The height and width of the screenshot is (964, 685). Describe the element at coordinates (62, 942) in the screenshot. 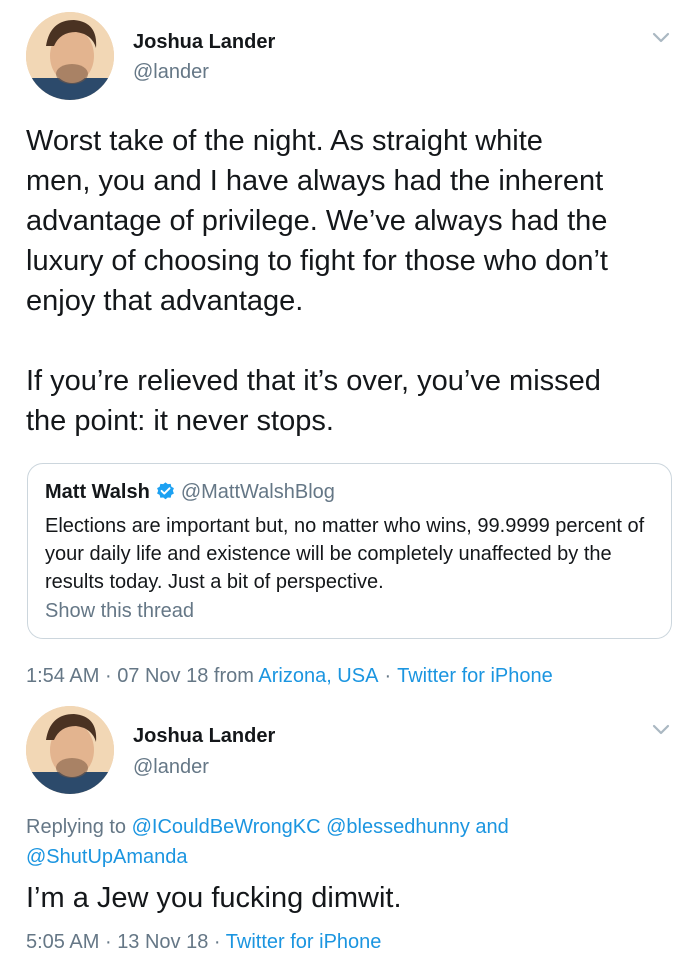

I see `tweet-time: 5:05 AM` at that location.